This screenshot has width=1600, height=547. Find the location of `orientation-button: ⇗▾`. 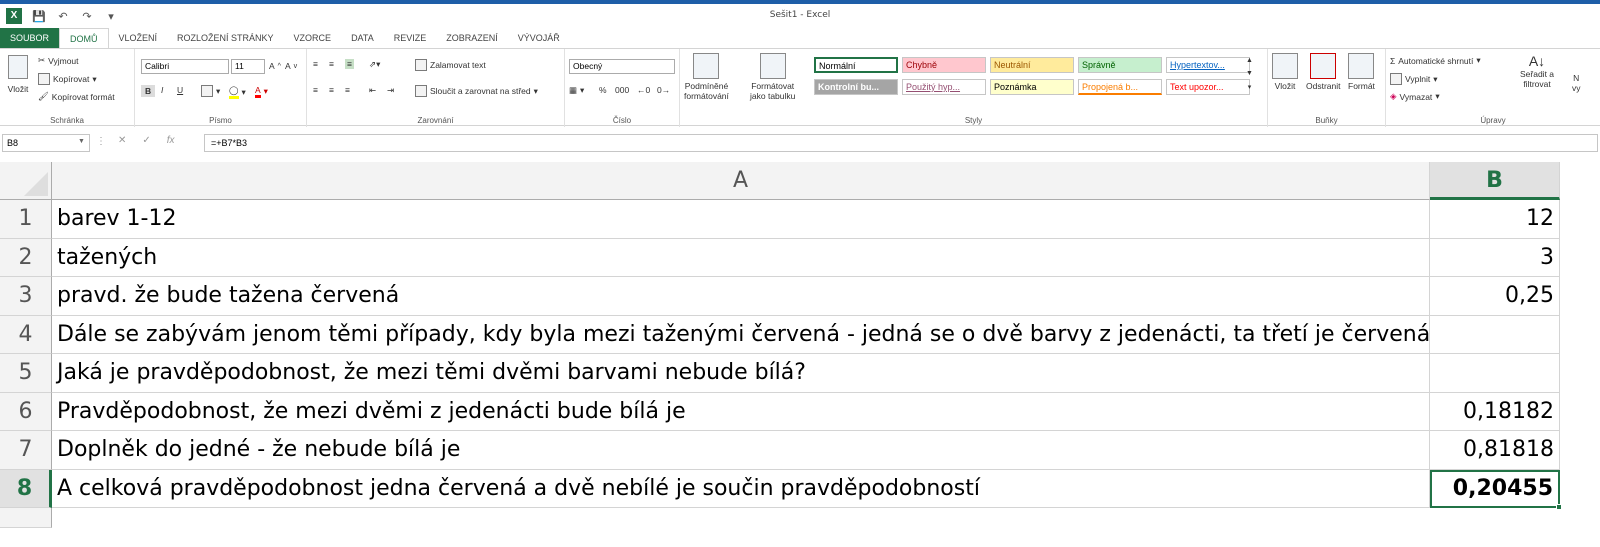

orientation-button: ⇗▾ is located at coordinates (374, 64).